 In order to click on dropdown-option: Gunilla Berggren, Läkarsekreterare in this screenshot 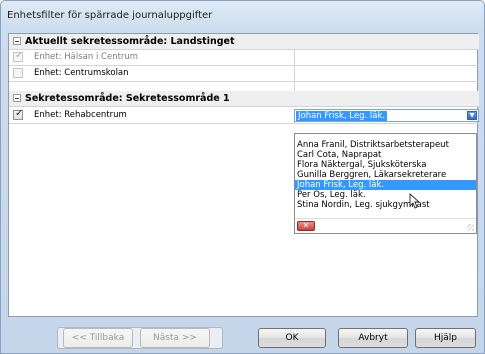, I will do `click(385, 175)`.